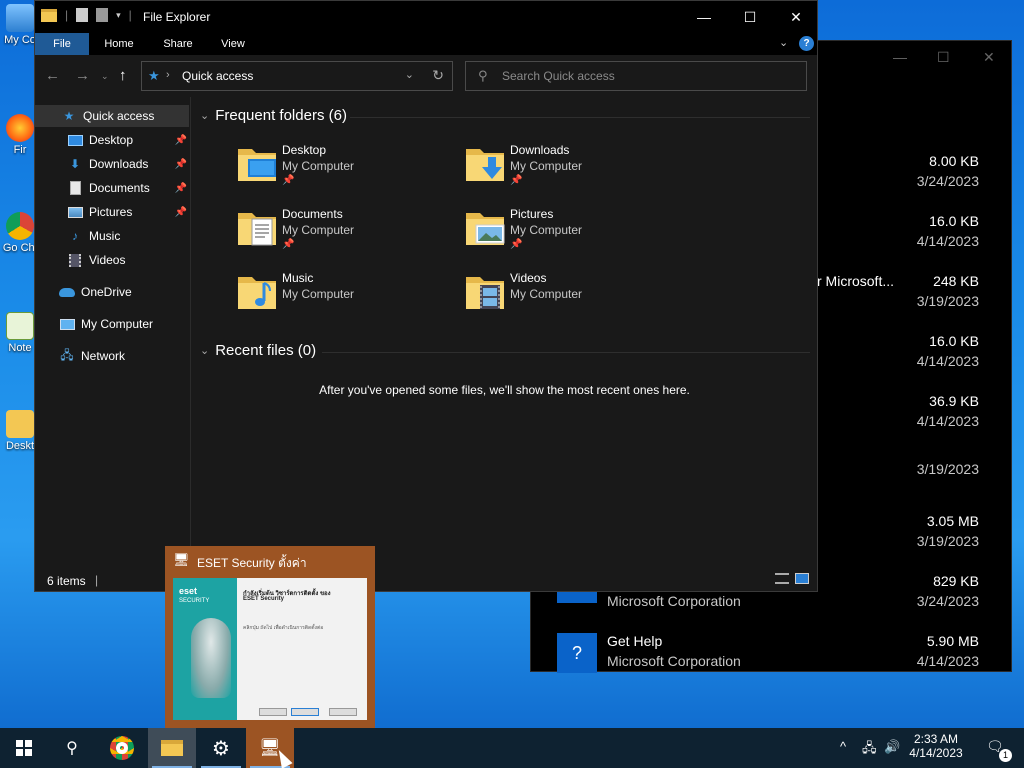 This screenshot has width=1024, height=768. Describe the element at coordinates (704, 17) in the screenshot. I see `minimize-button: —` at that location.